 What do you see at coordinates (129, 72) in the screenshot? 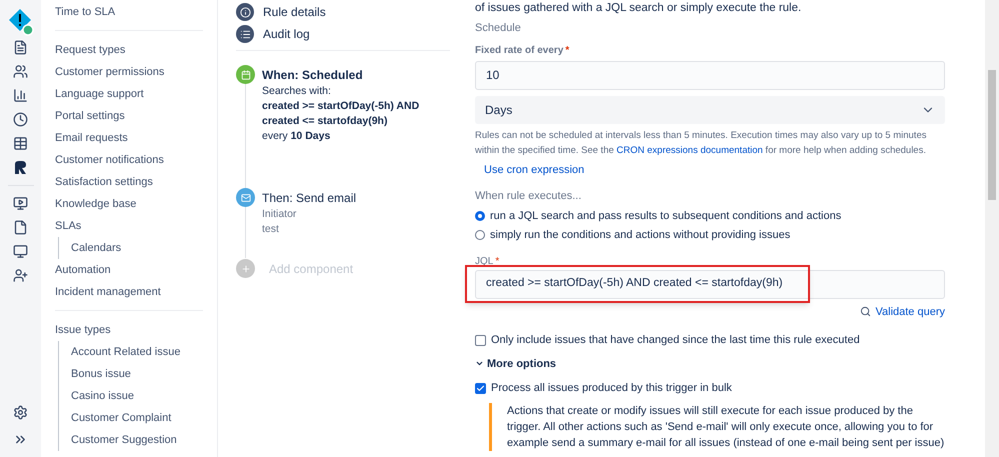
I see `sidebar-item: Customer permissions` at bounding box center [129, 72].